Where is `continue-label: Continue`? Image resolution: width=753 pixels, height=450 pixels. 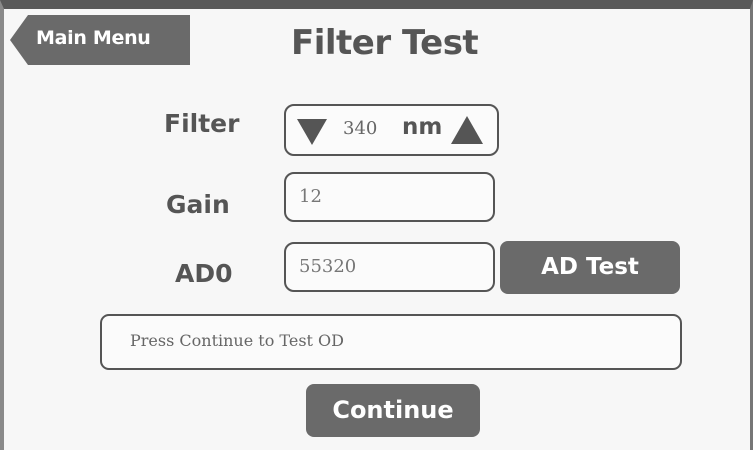
continue-label: Continue is located at coordinates (393, 410).